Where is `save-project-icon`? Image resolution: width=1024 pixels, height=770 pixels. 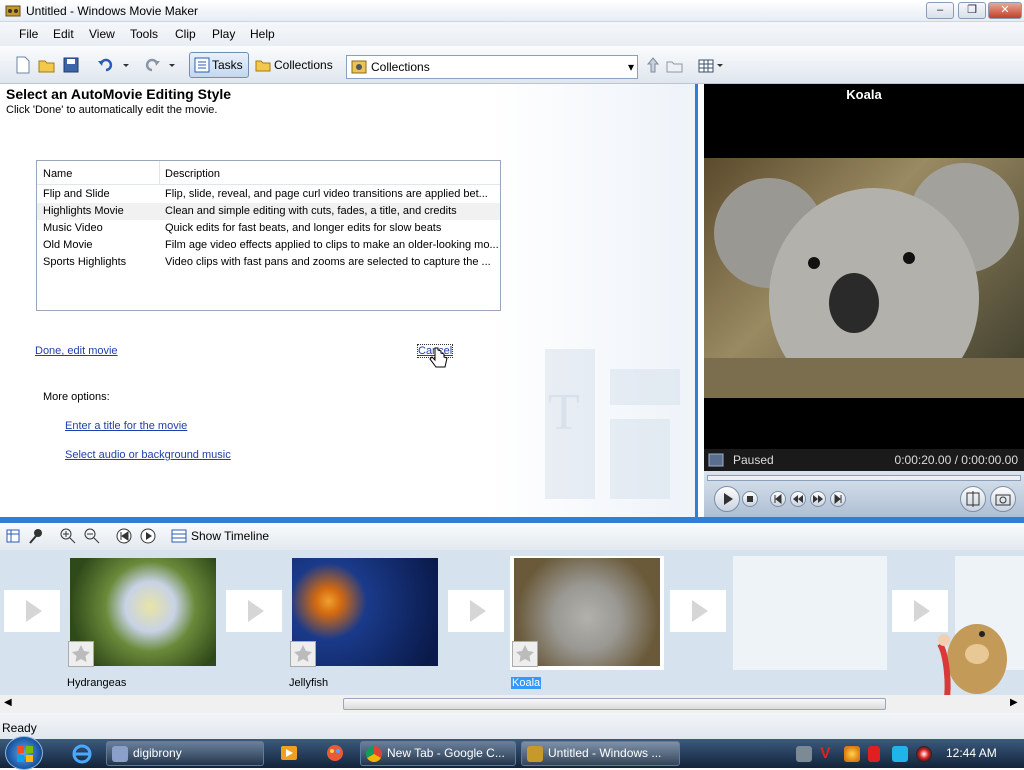
save-project-icon is located at coordinates (71, 65).